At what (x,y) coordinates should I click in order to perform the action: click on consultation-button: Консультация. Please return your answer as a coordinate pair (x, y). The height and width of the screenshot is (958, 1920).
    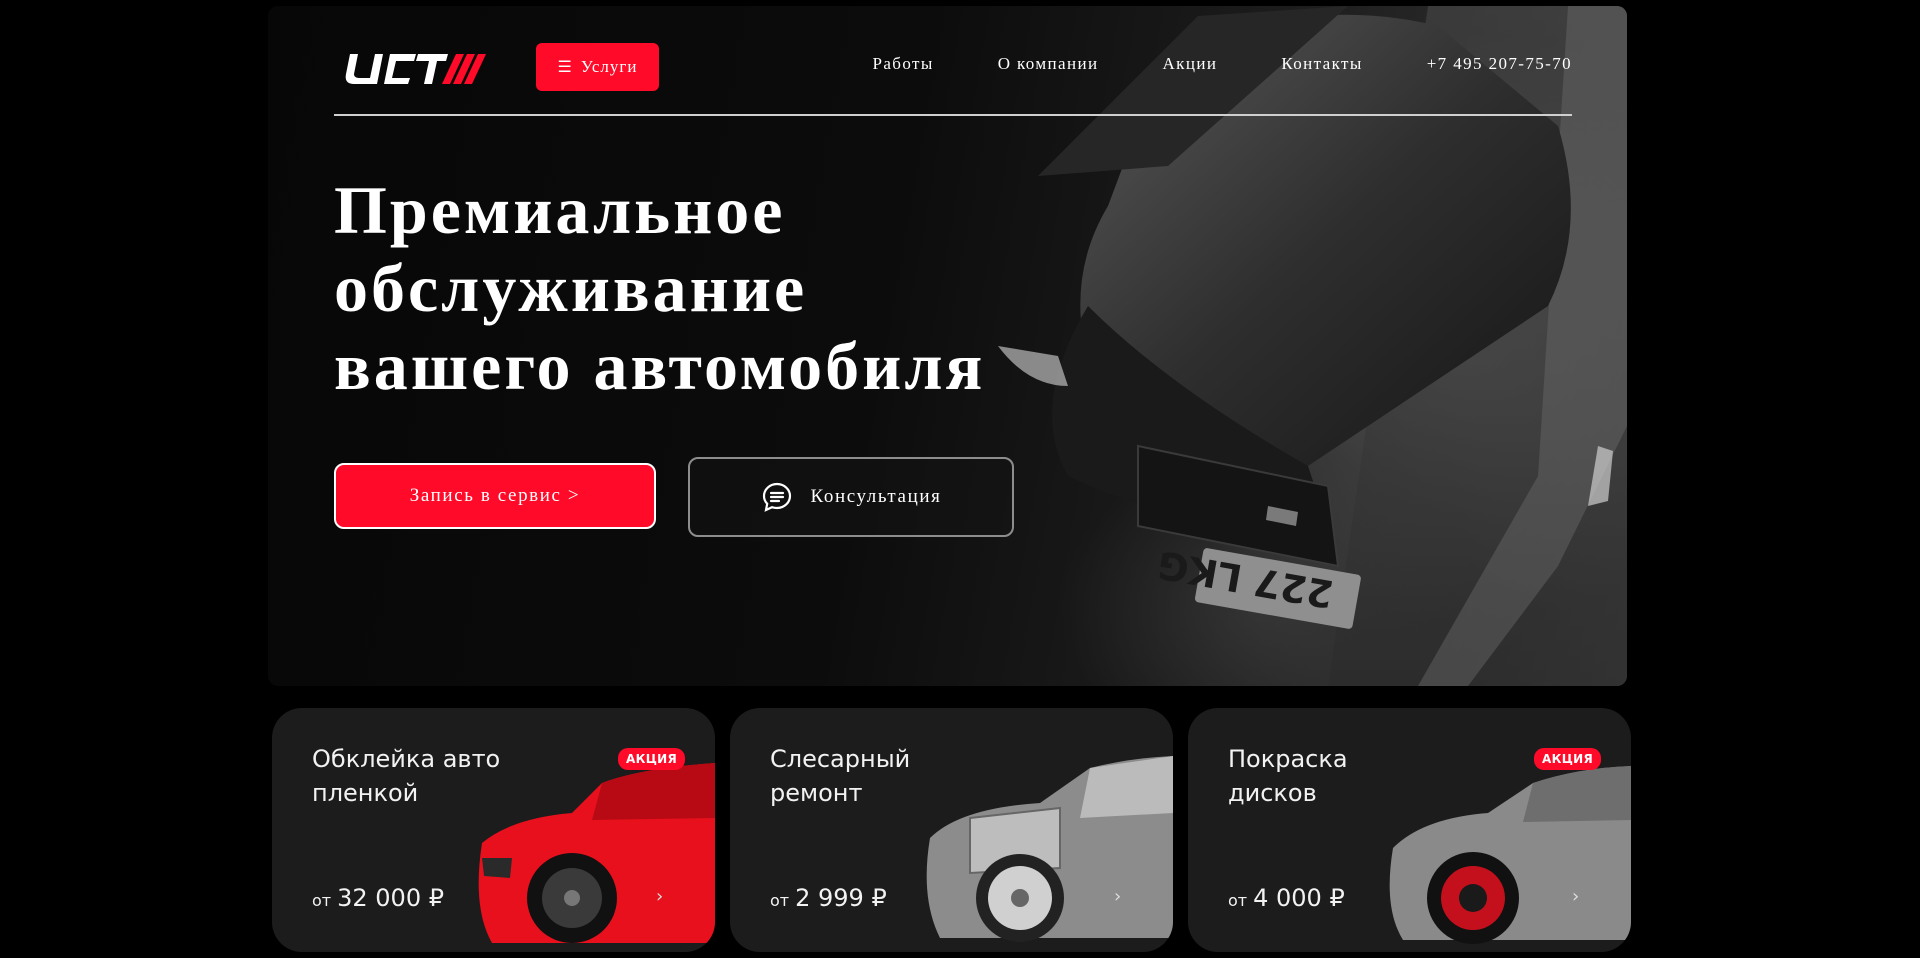
    Looking at the image, I should click on (851, 497).